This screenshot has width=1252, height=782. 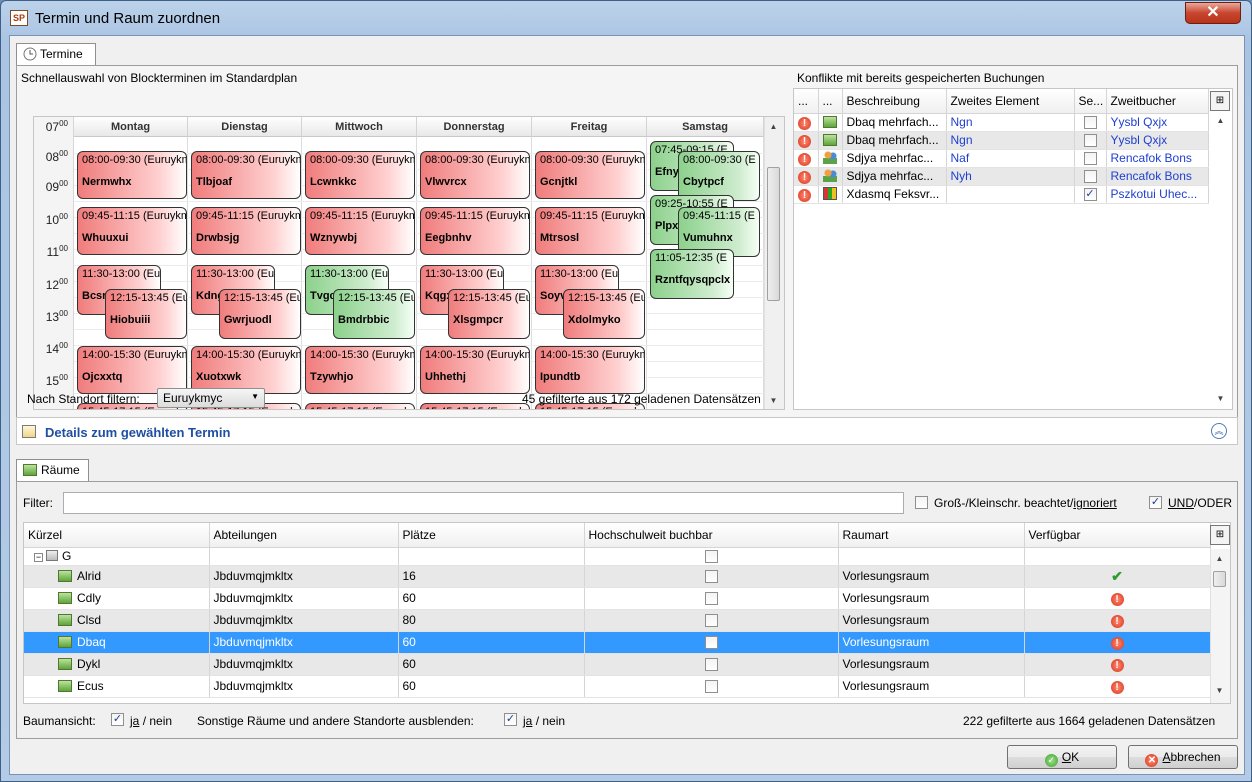 What do you see at coordinates (692, 274) in the screenshot?
I see `calendar-event: 11:05-12:35 (E Rzntfqysqpclx` at bounding box center [692, 274].